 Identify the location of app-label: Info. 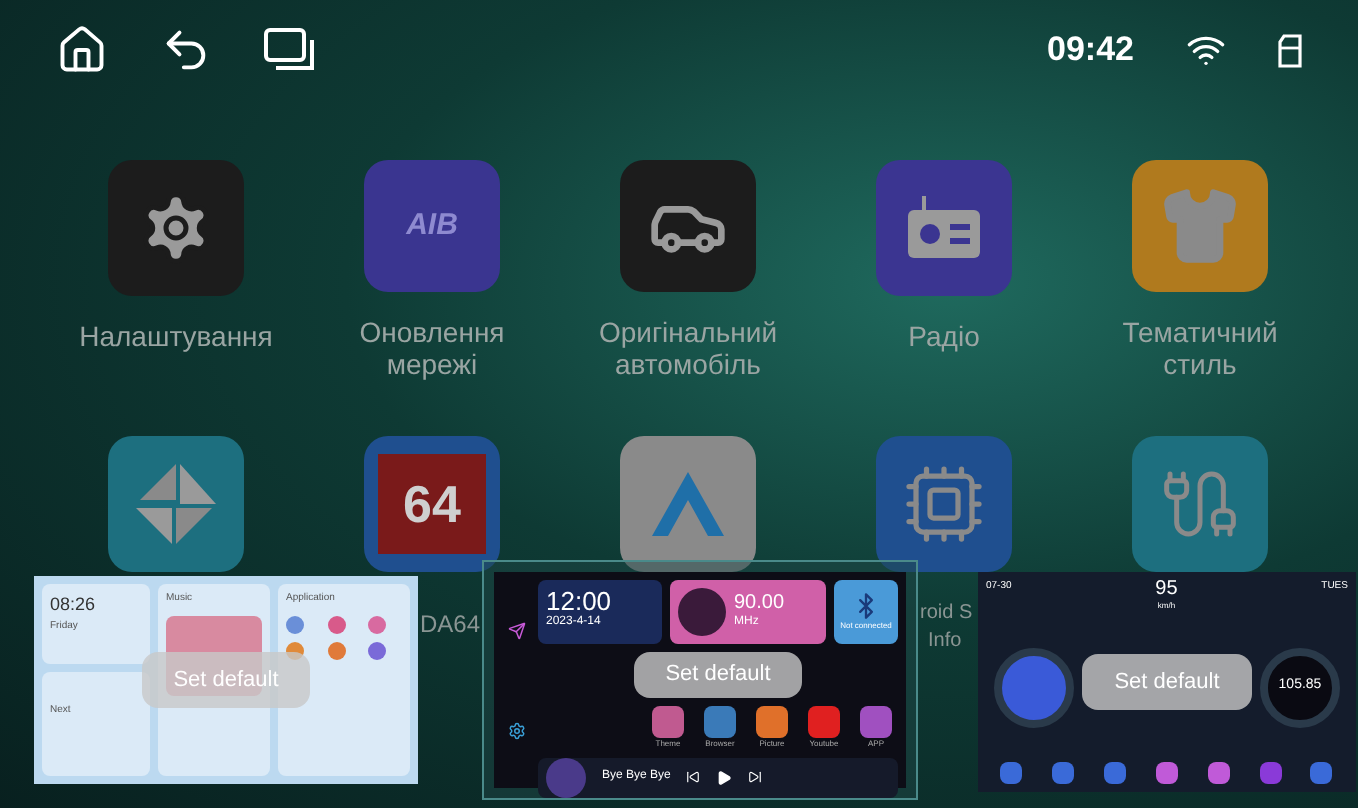
(945, 642).